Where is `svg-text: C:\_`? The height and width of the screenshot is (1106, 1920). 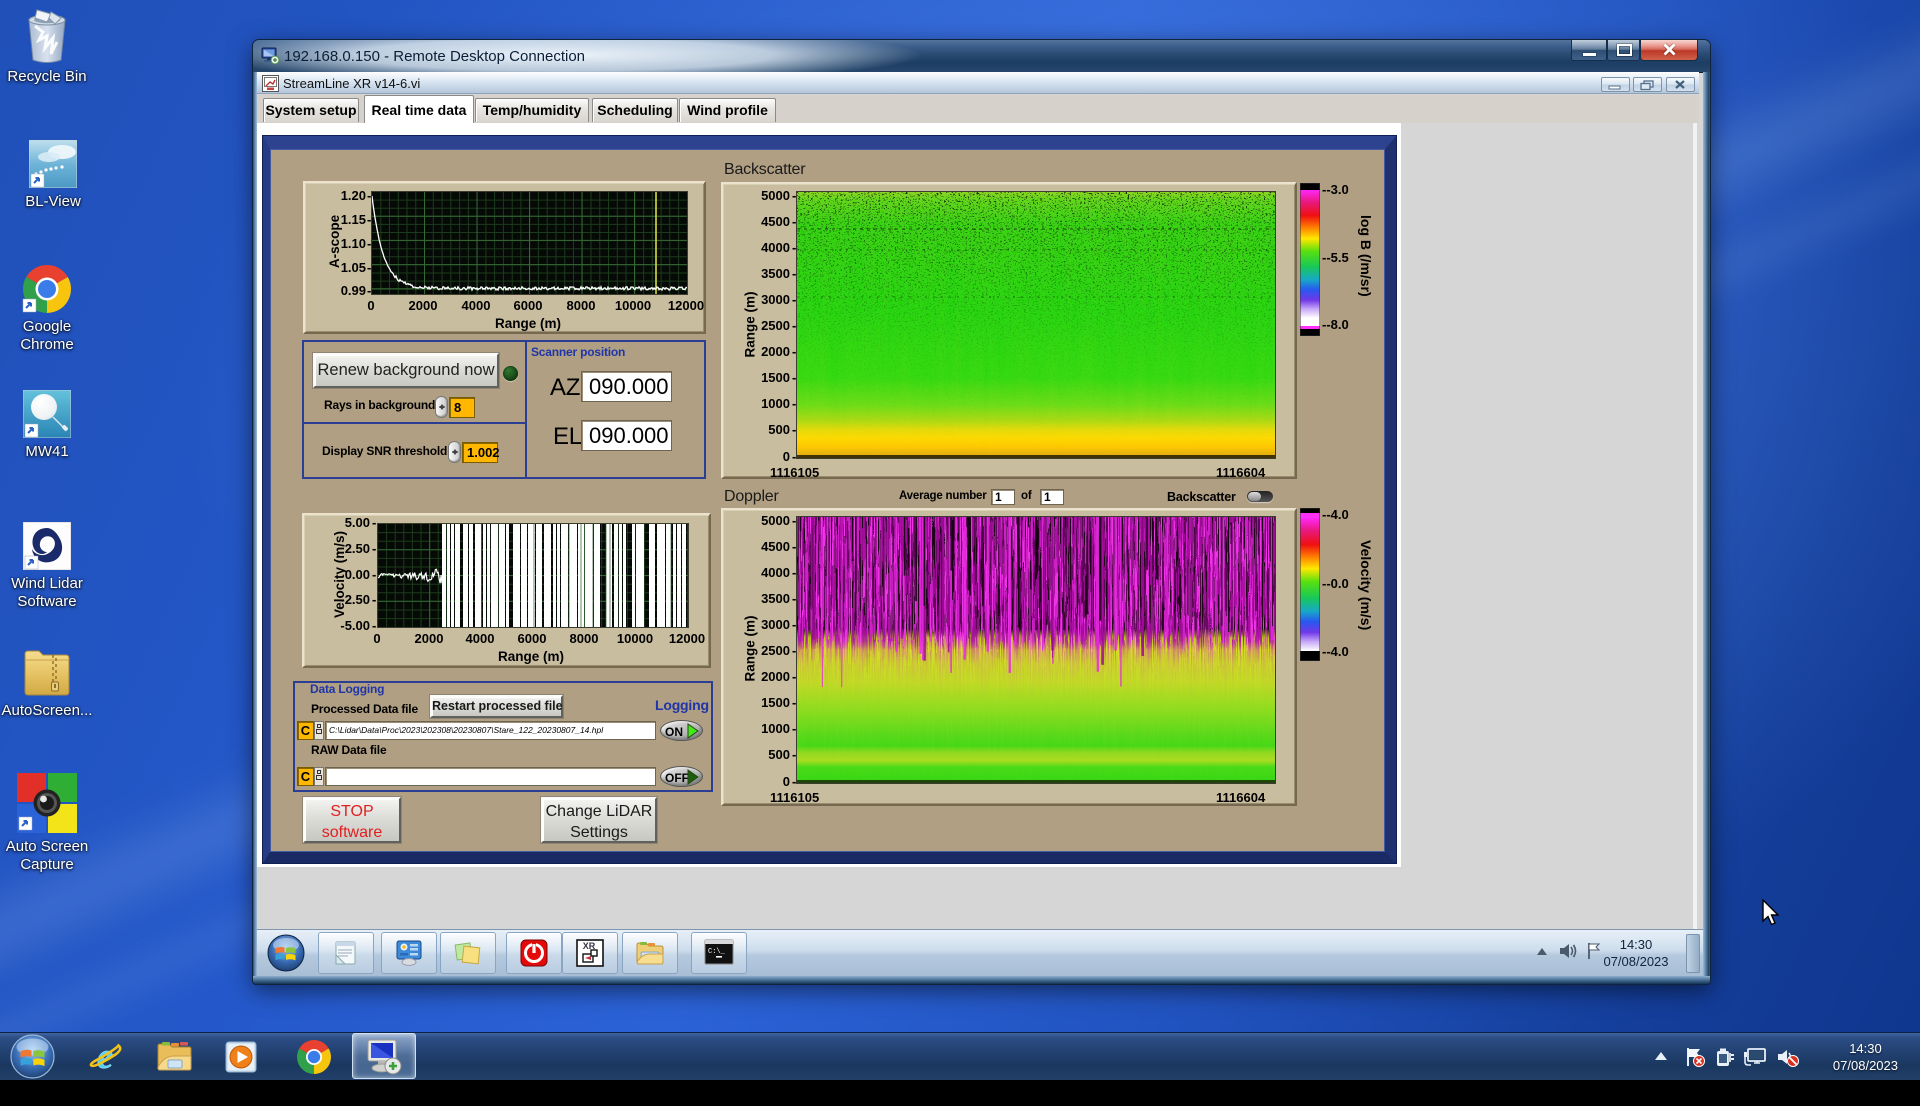 svg-text: C:\_ is located at coordinates (717, 952).